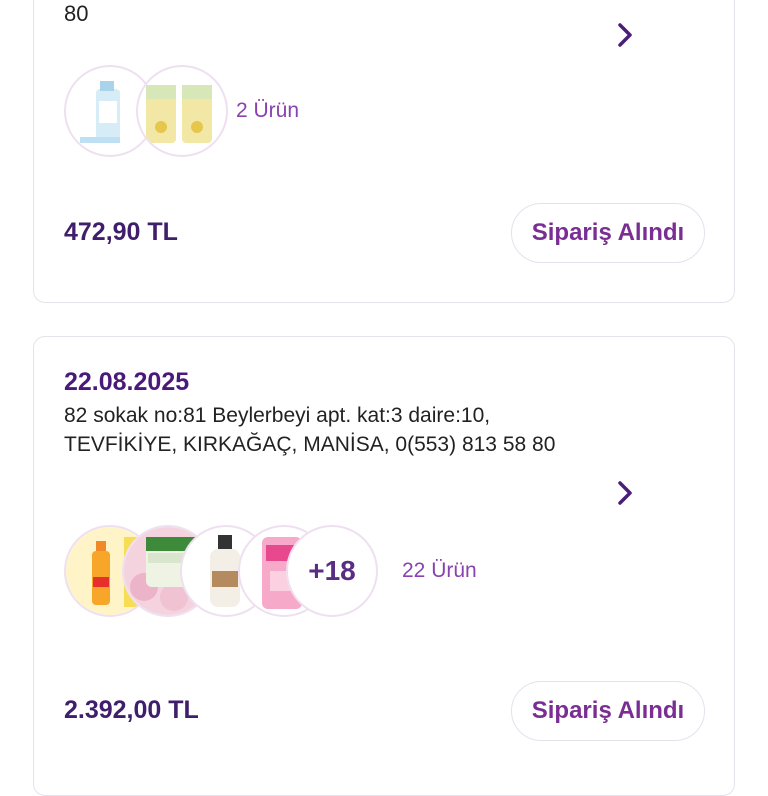  I want to click on order-address: 80, so click(76, 13).